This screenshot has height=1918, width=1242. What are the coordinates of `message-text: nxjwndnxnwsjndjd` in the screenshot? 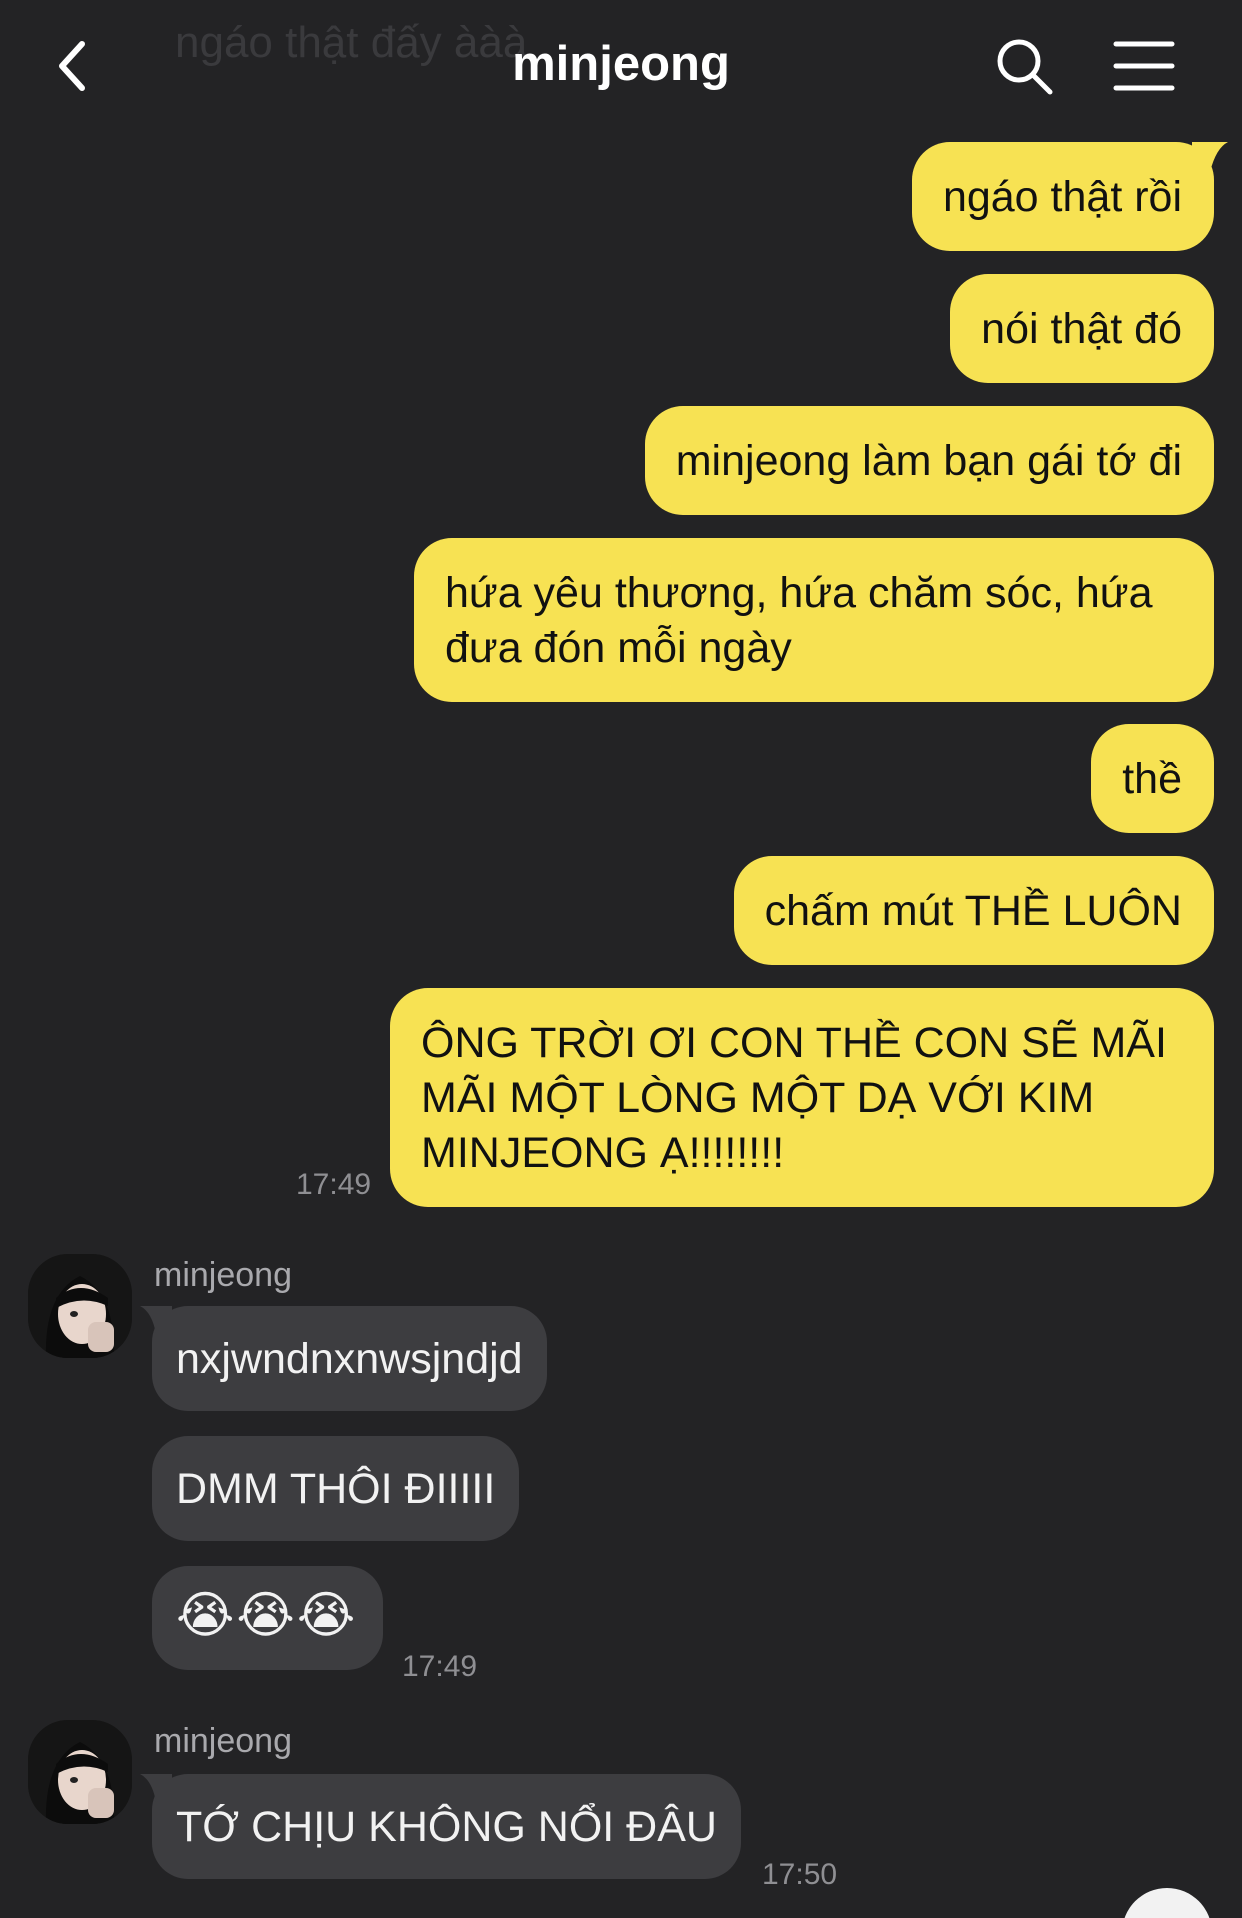 It's located at (349, 1359).